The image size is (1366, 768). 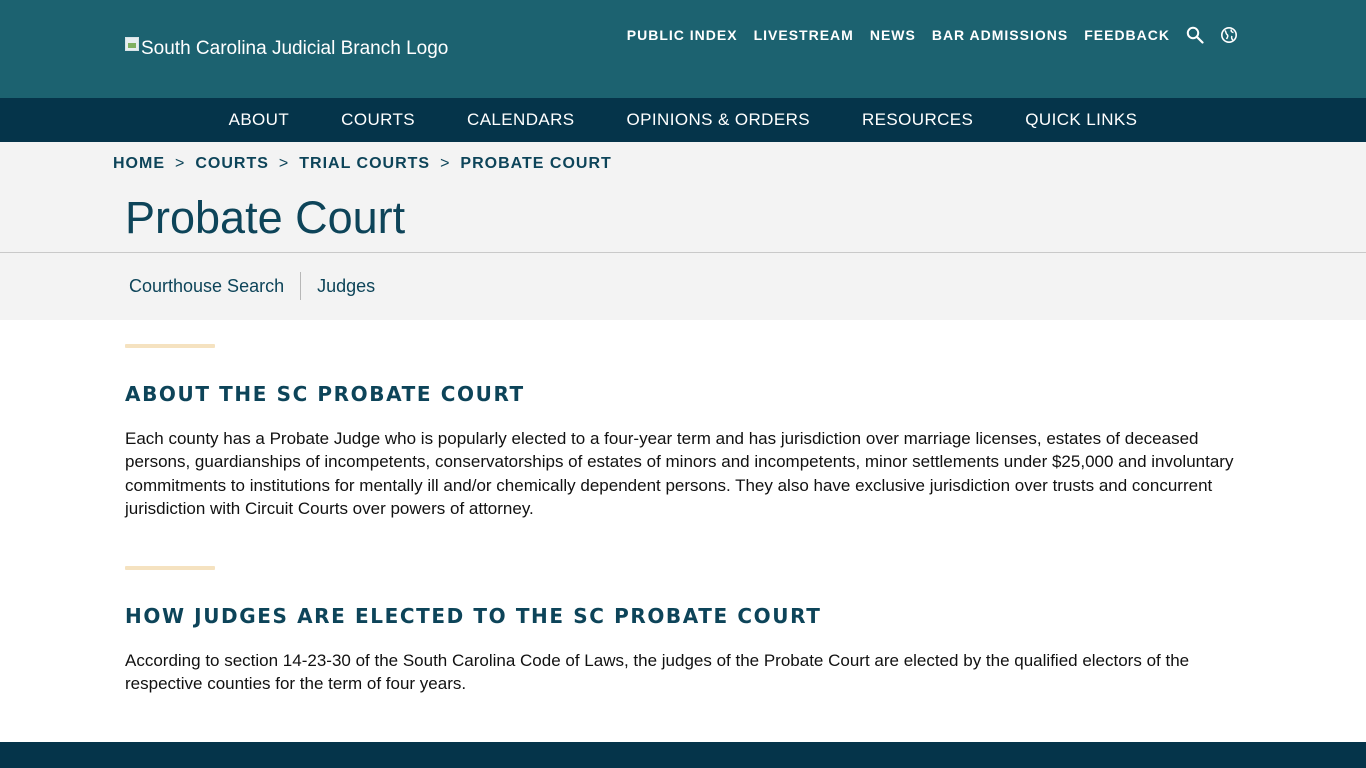 I want to click on nav-item-quick-links: QUICK LINKS, so click(x=1081, y=120).